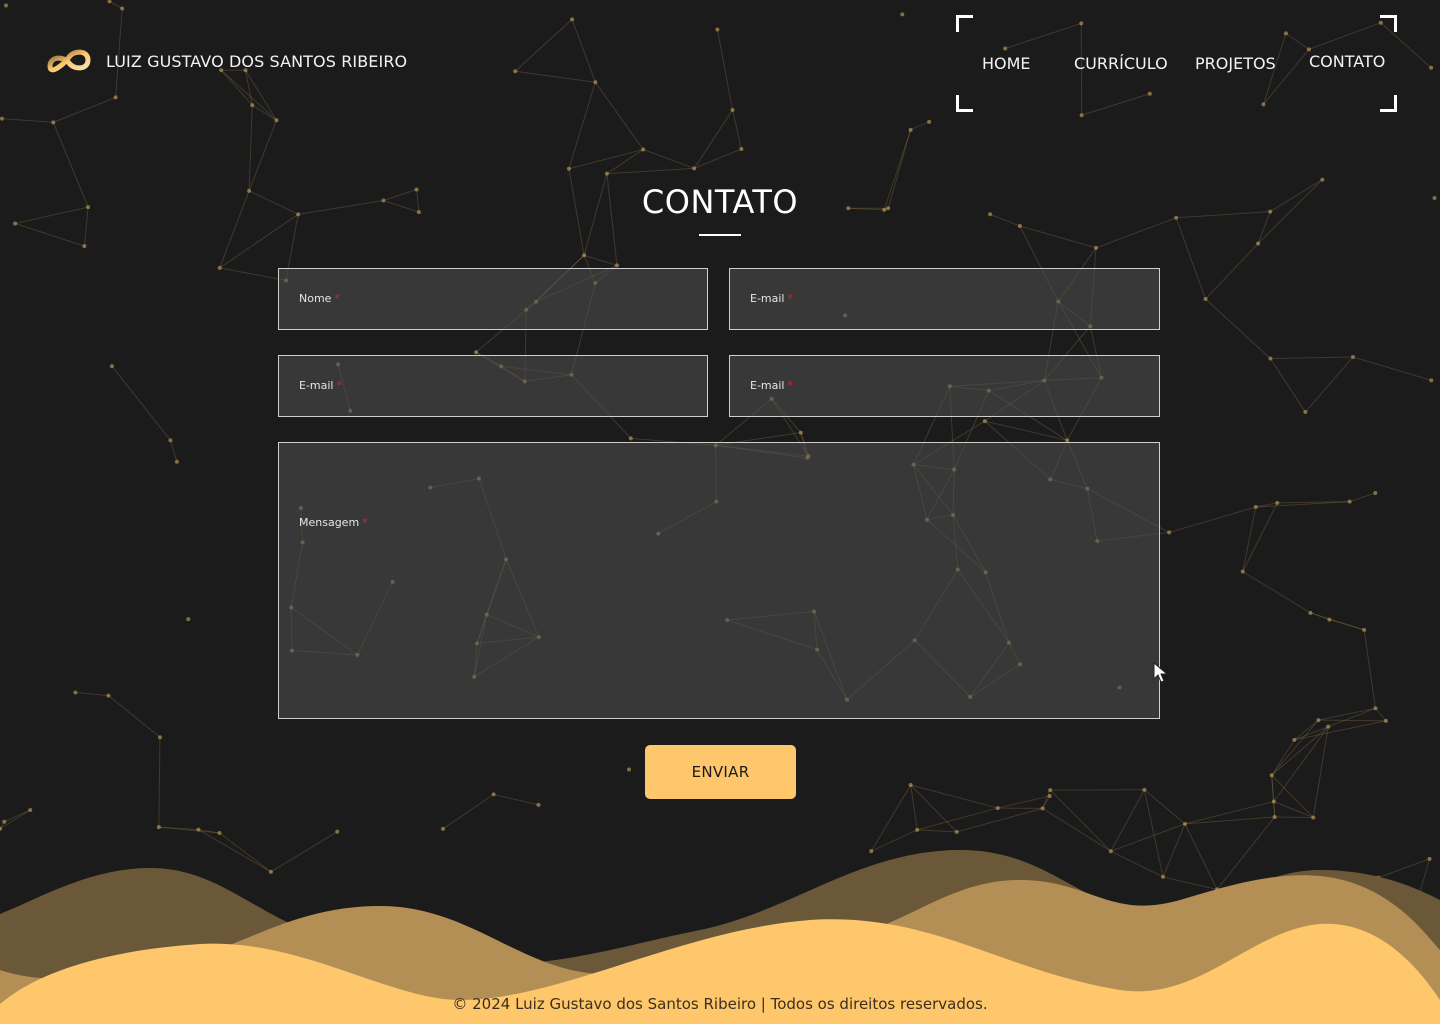 This screenshot has height=1024, width=1440. What do you see at coordinates (315, 298) in the screenshot?
I see `name-field-label-text: Nome` at bounding box center [315, 298].